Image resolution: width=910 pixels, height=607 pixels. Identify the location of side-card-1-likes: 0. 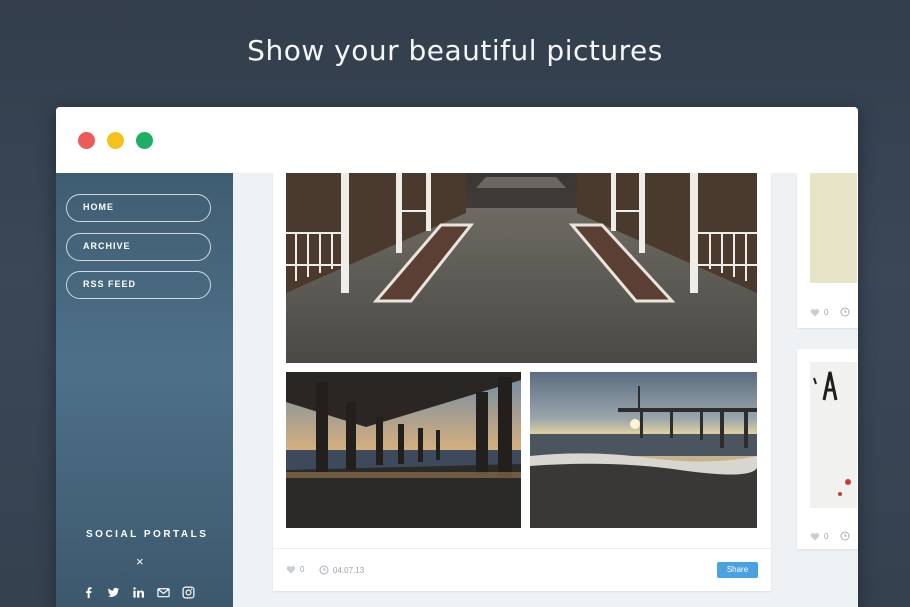
(830, 312).